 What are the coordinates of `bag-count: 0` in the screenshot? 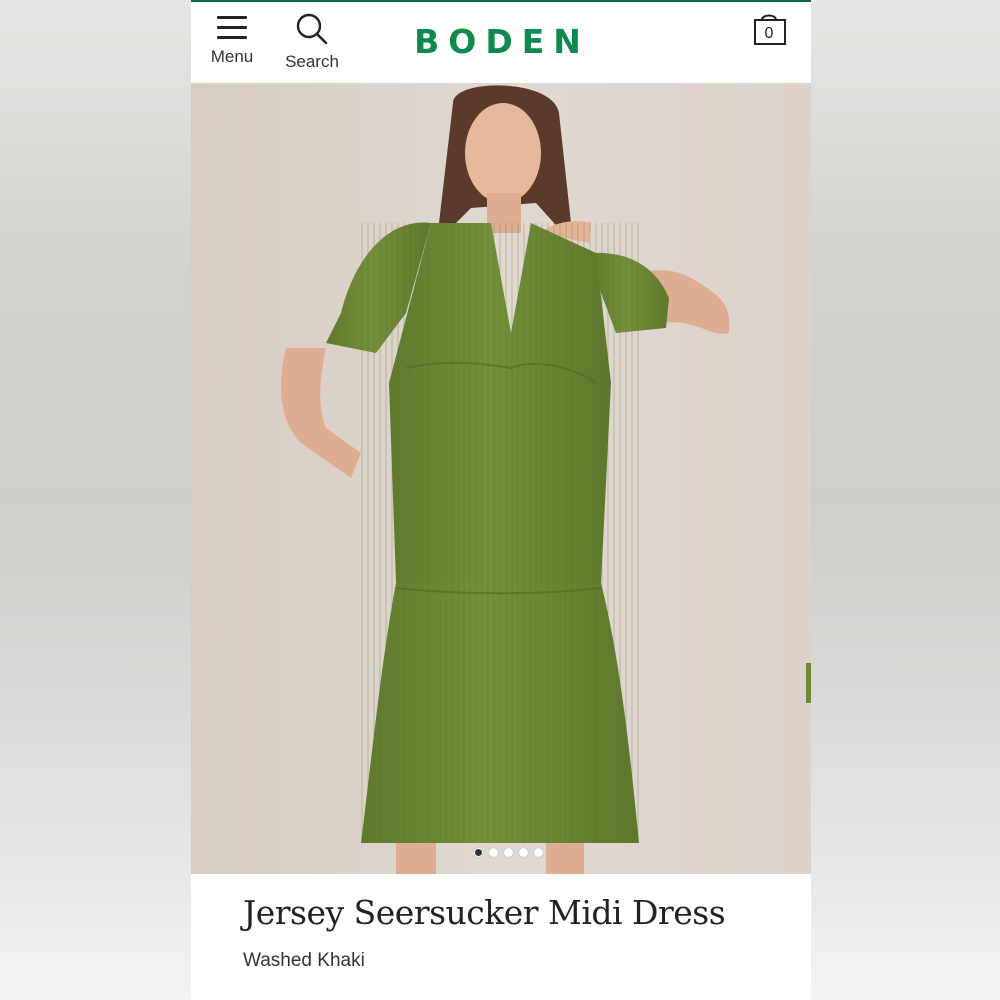 It's located at (769, 33).